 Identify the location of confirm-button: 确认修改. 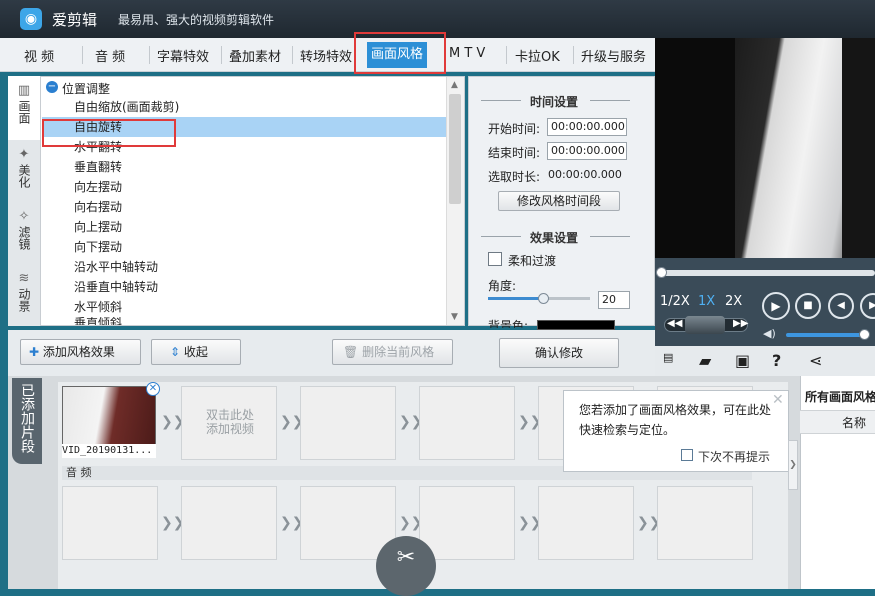
(559, 353).